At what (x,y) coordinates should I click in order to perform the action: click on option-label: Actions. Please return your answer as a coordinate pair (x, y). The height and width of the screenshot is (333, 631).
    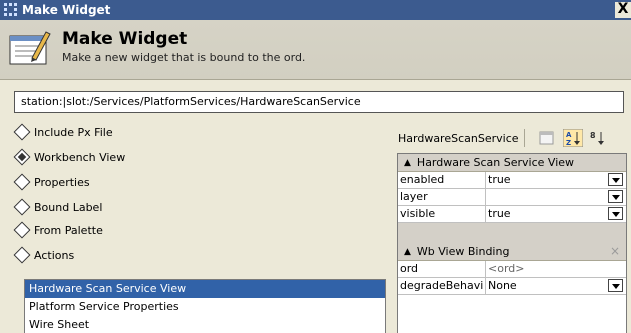
    Looking at the image, I should click on (54, 255).